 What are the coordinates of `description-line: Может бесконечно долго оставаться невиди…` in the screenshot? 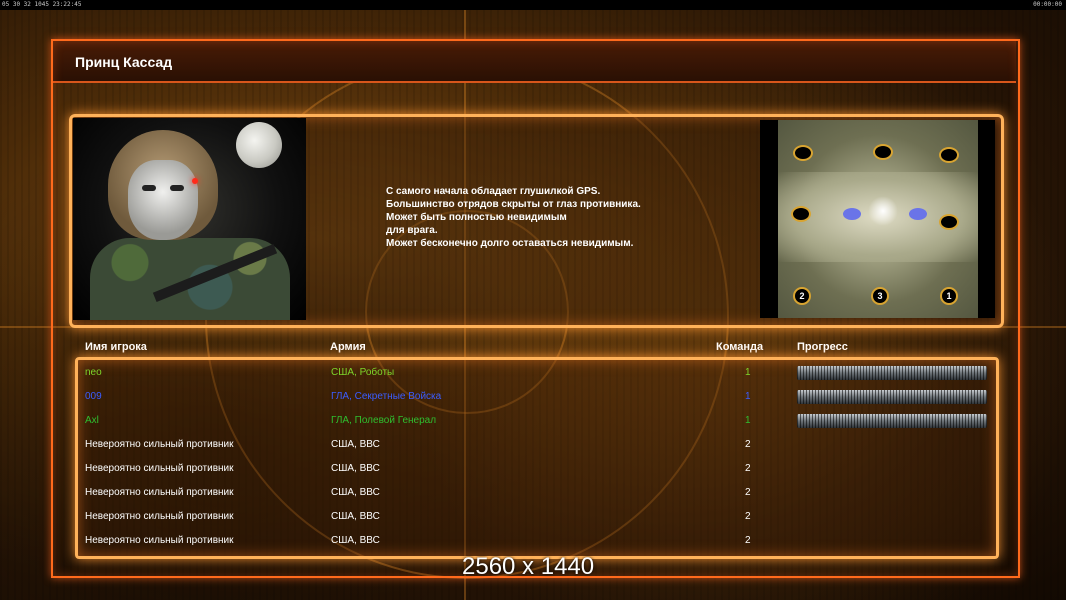 It's located at (510, 243).